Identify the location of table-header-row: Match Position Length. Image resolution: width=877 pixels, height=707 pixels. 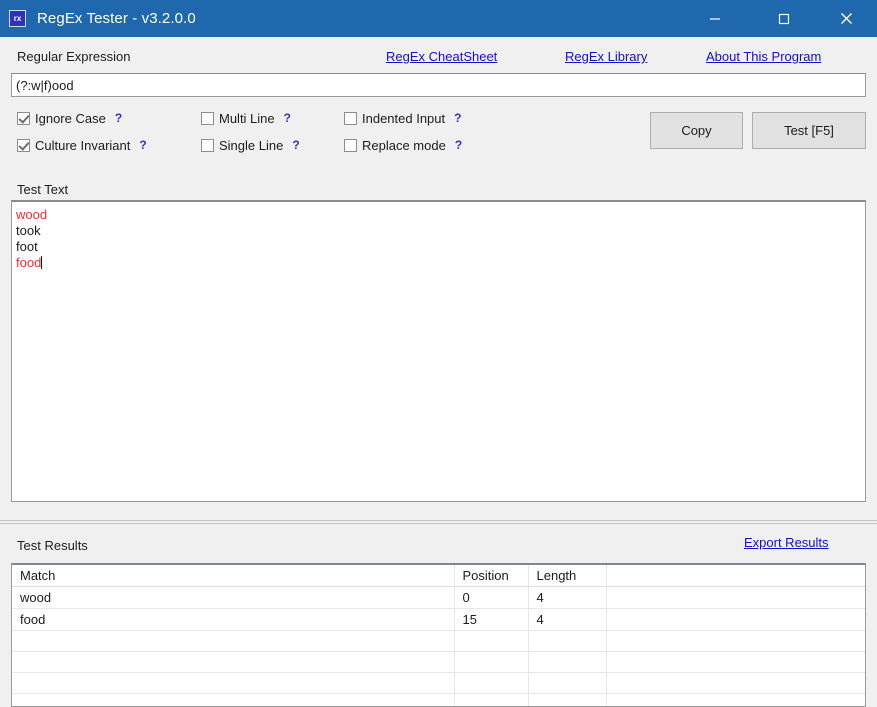
(438, 576).